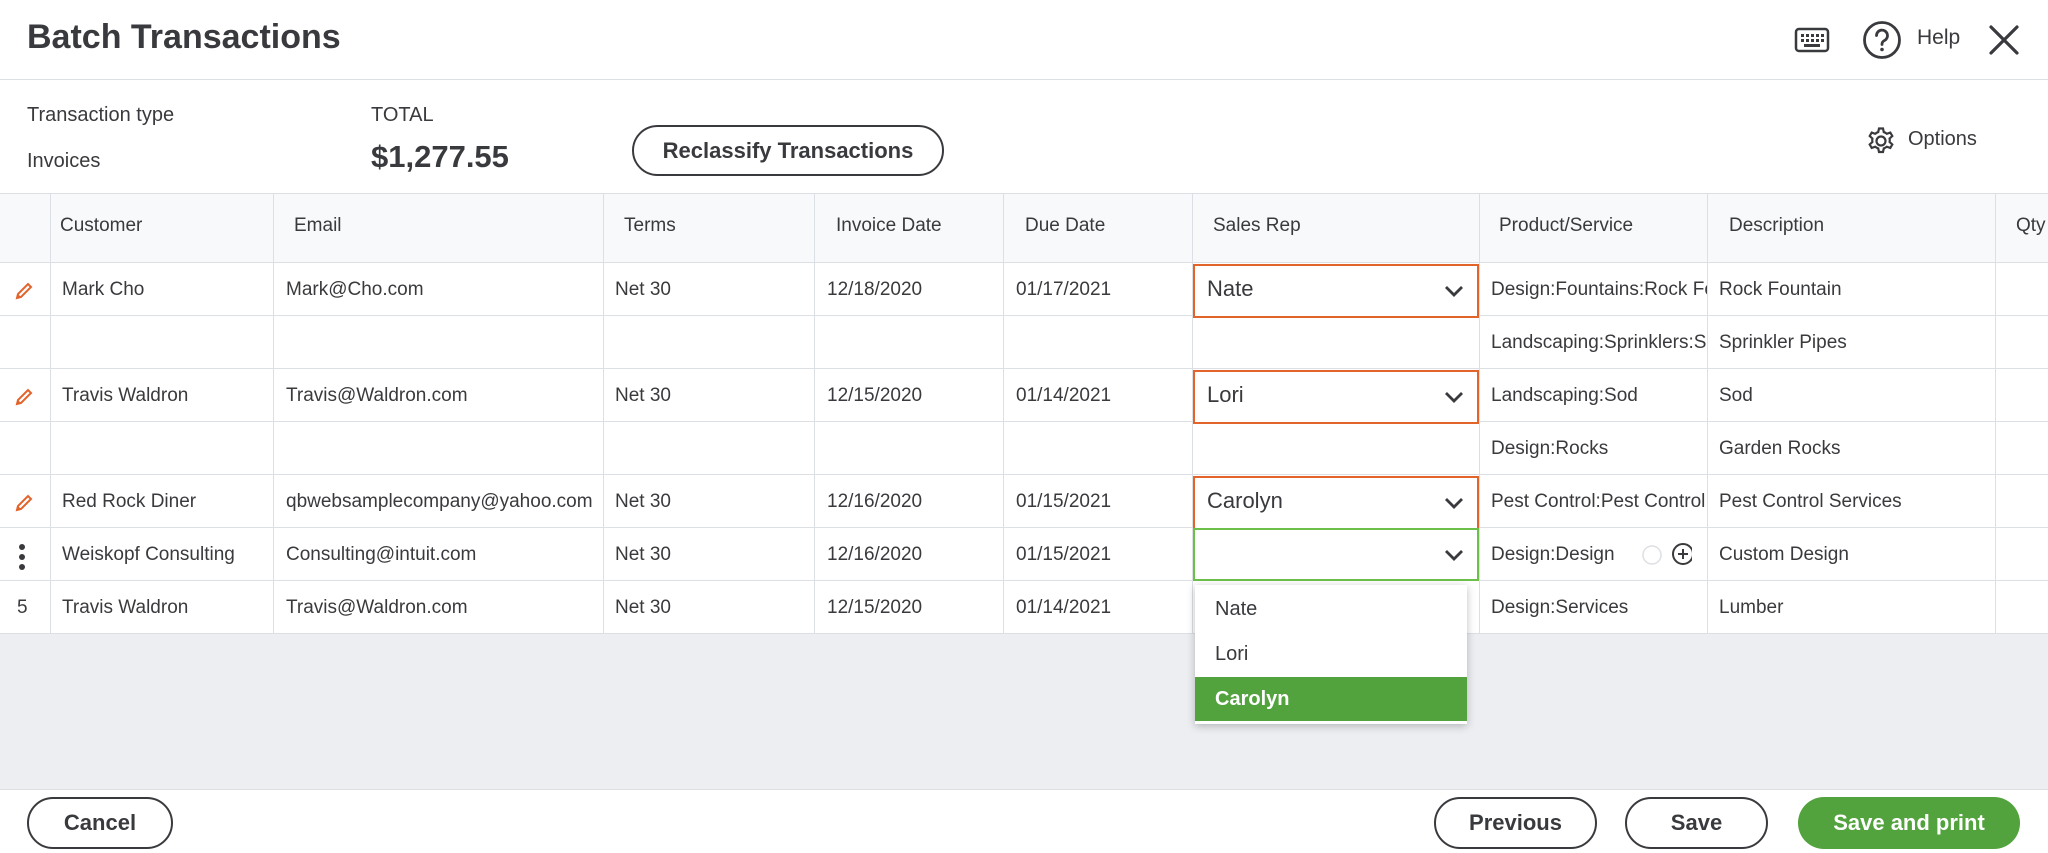 The height and width of the screenshot is (853, 2048). I want to click on dropdown-option-highlighted: Carolyn, so click(1331, 699).